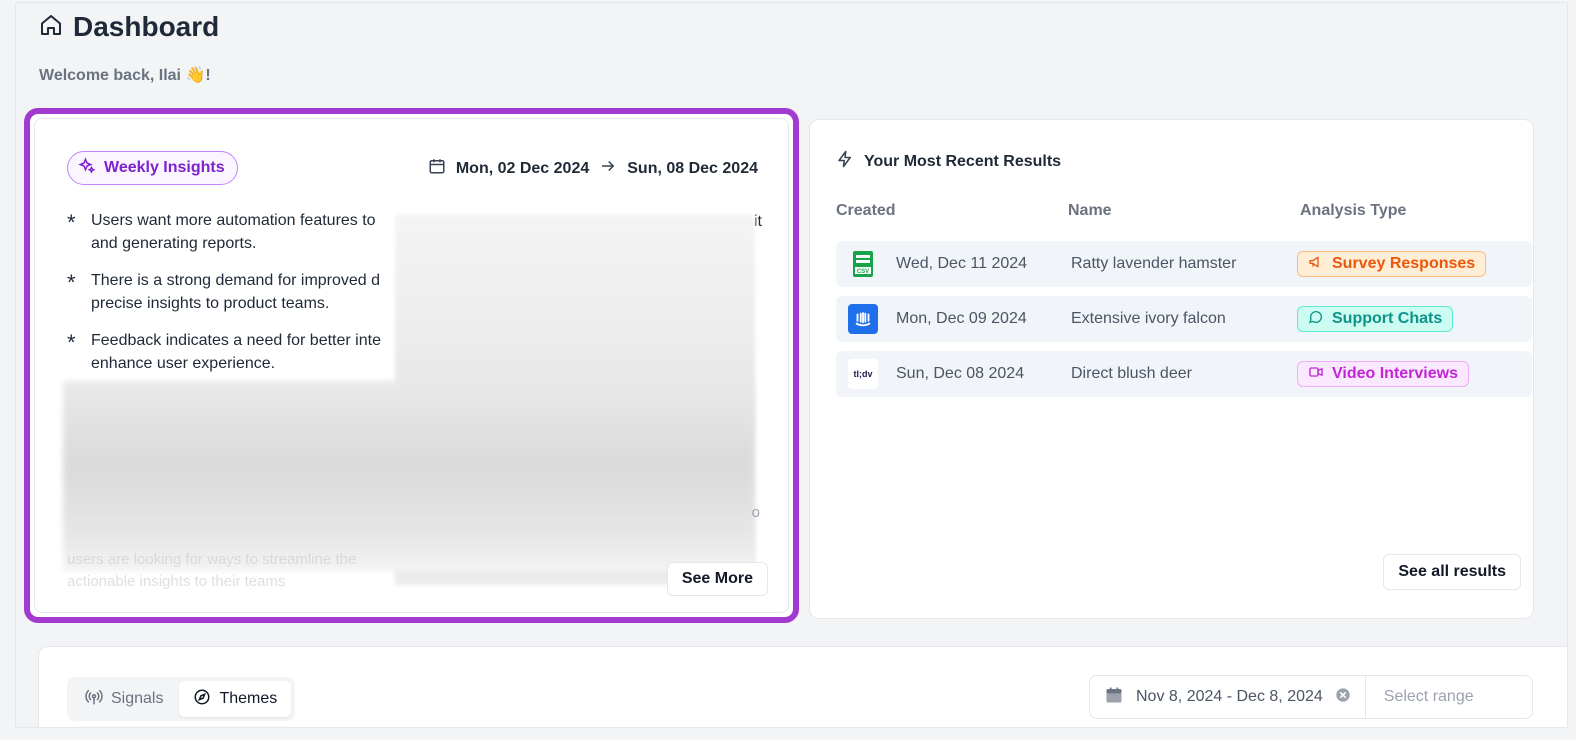  I want to click on megaphone-icon, so click(1316, 264).